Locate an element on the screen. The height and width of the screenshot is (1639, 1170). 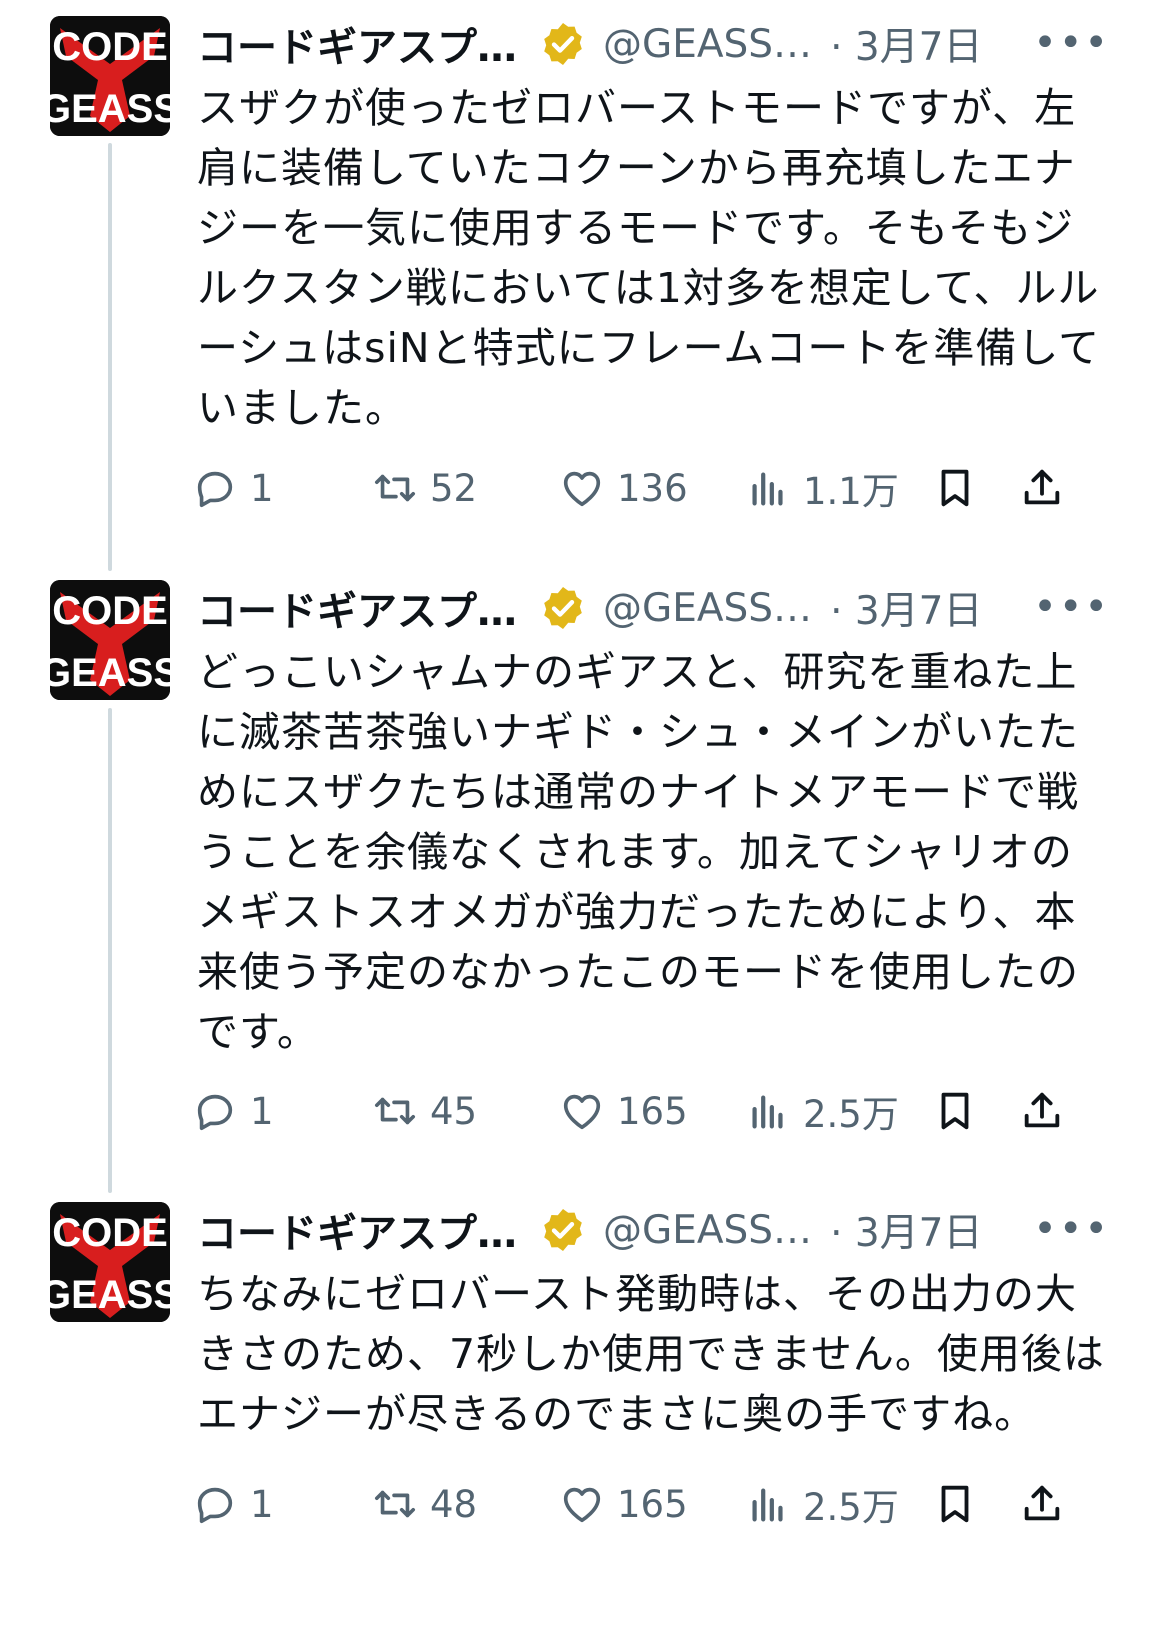
tweet-text-line: めにスザクたちは通常のナイトメアモードで戦 is located at coordinates (638, 792).